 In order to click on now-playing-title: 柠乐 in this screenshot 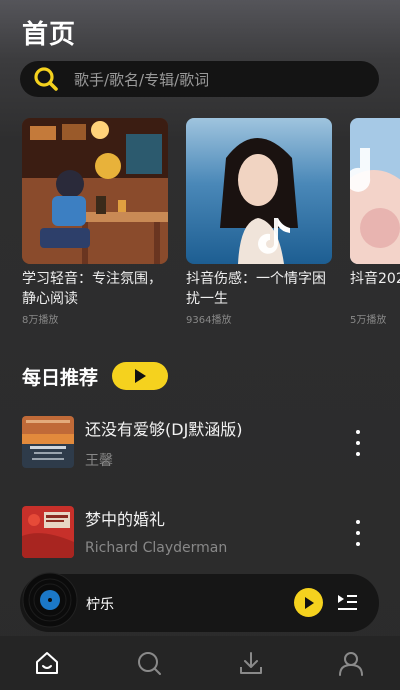, I will do `click(100, 605)`.